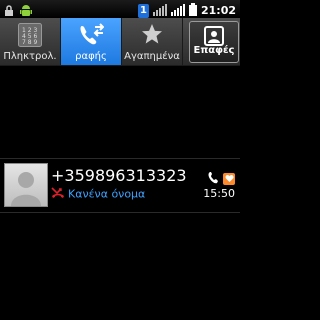 This screenshot has height=320, width=320. Describe the element at coordinates (229, 178) in the screenshot. I see `message-icon` at that location.